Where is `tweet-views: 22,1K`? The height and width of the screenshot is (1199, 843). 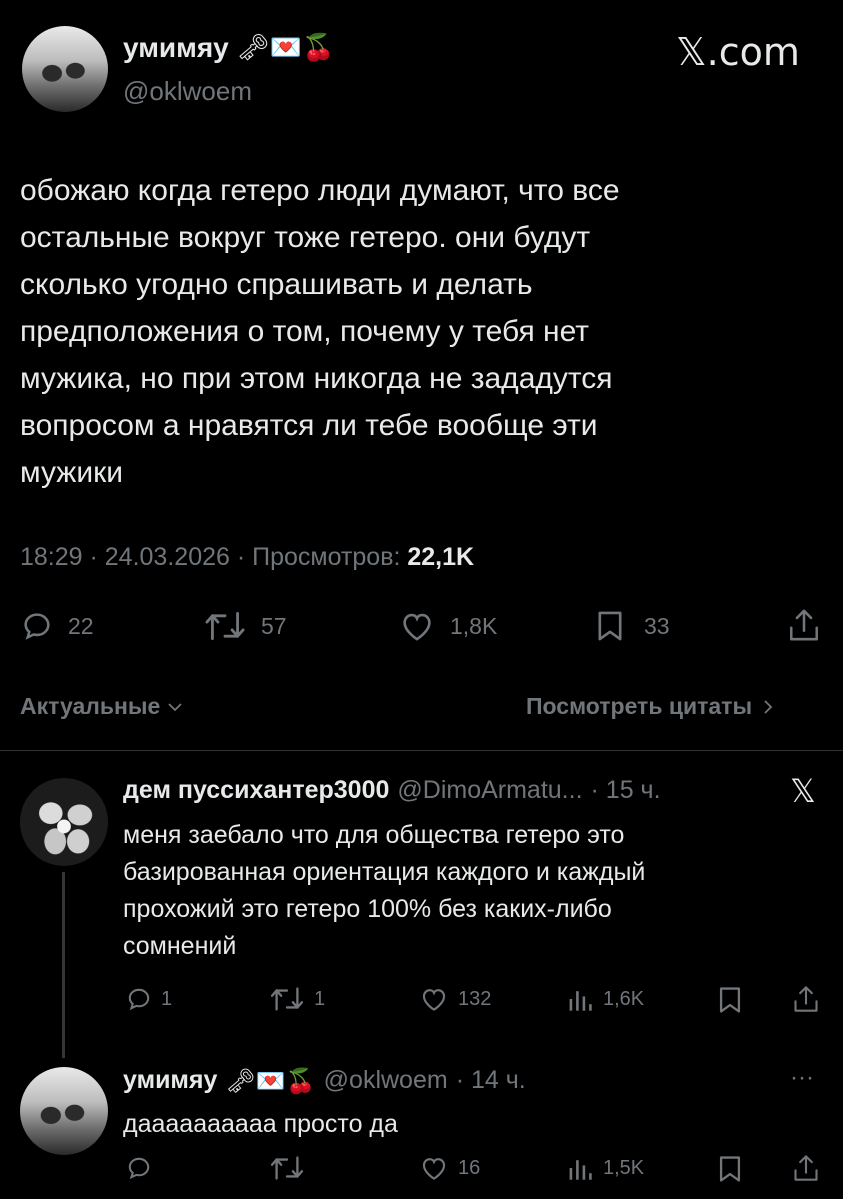
tweet-views: 22,1K is located at coordinates (441, 557).